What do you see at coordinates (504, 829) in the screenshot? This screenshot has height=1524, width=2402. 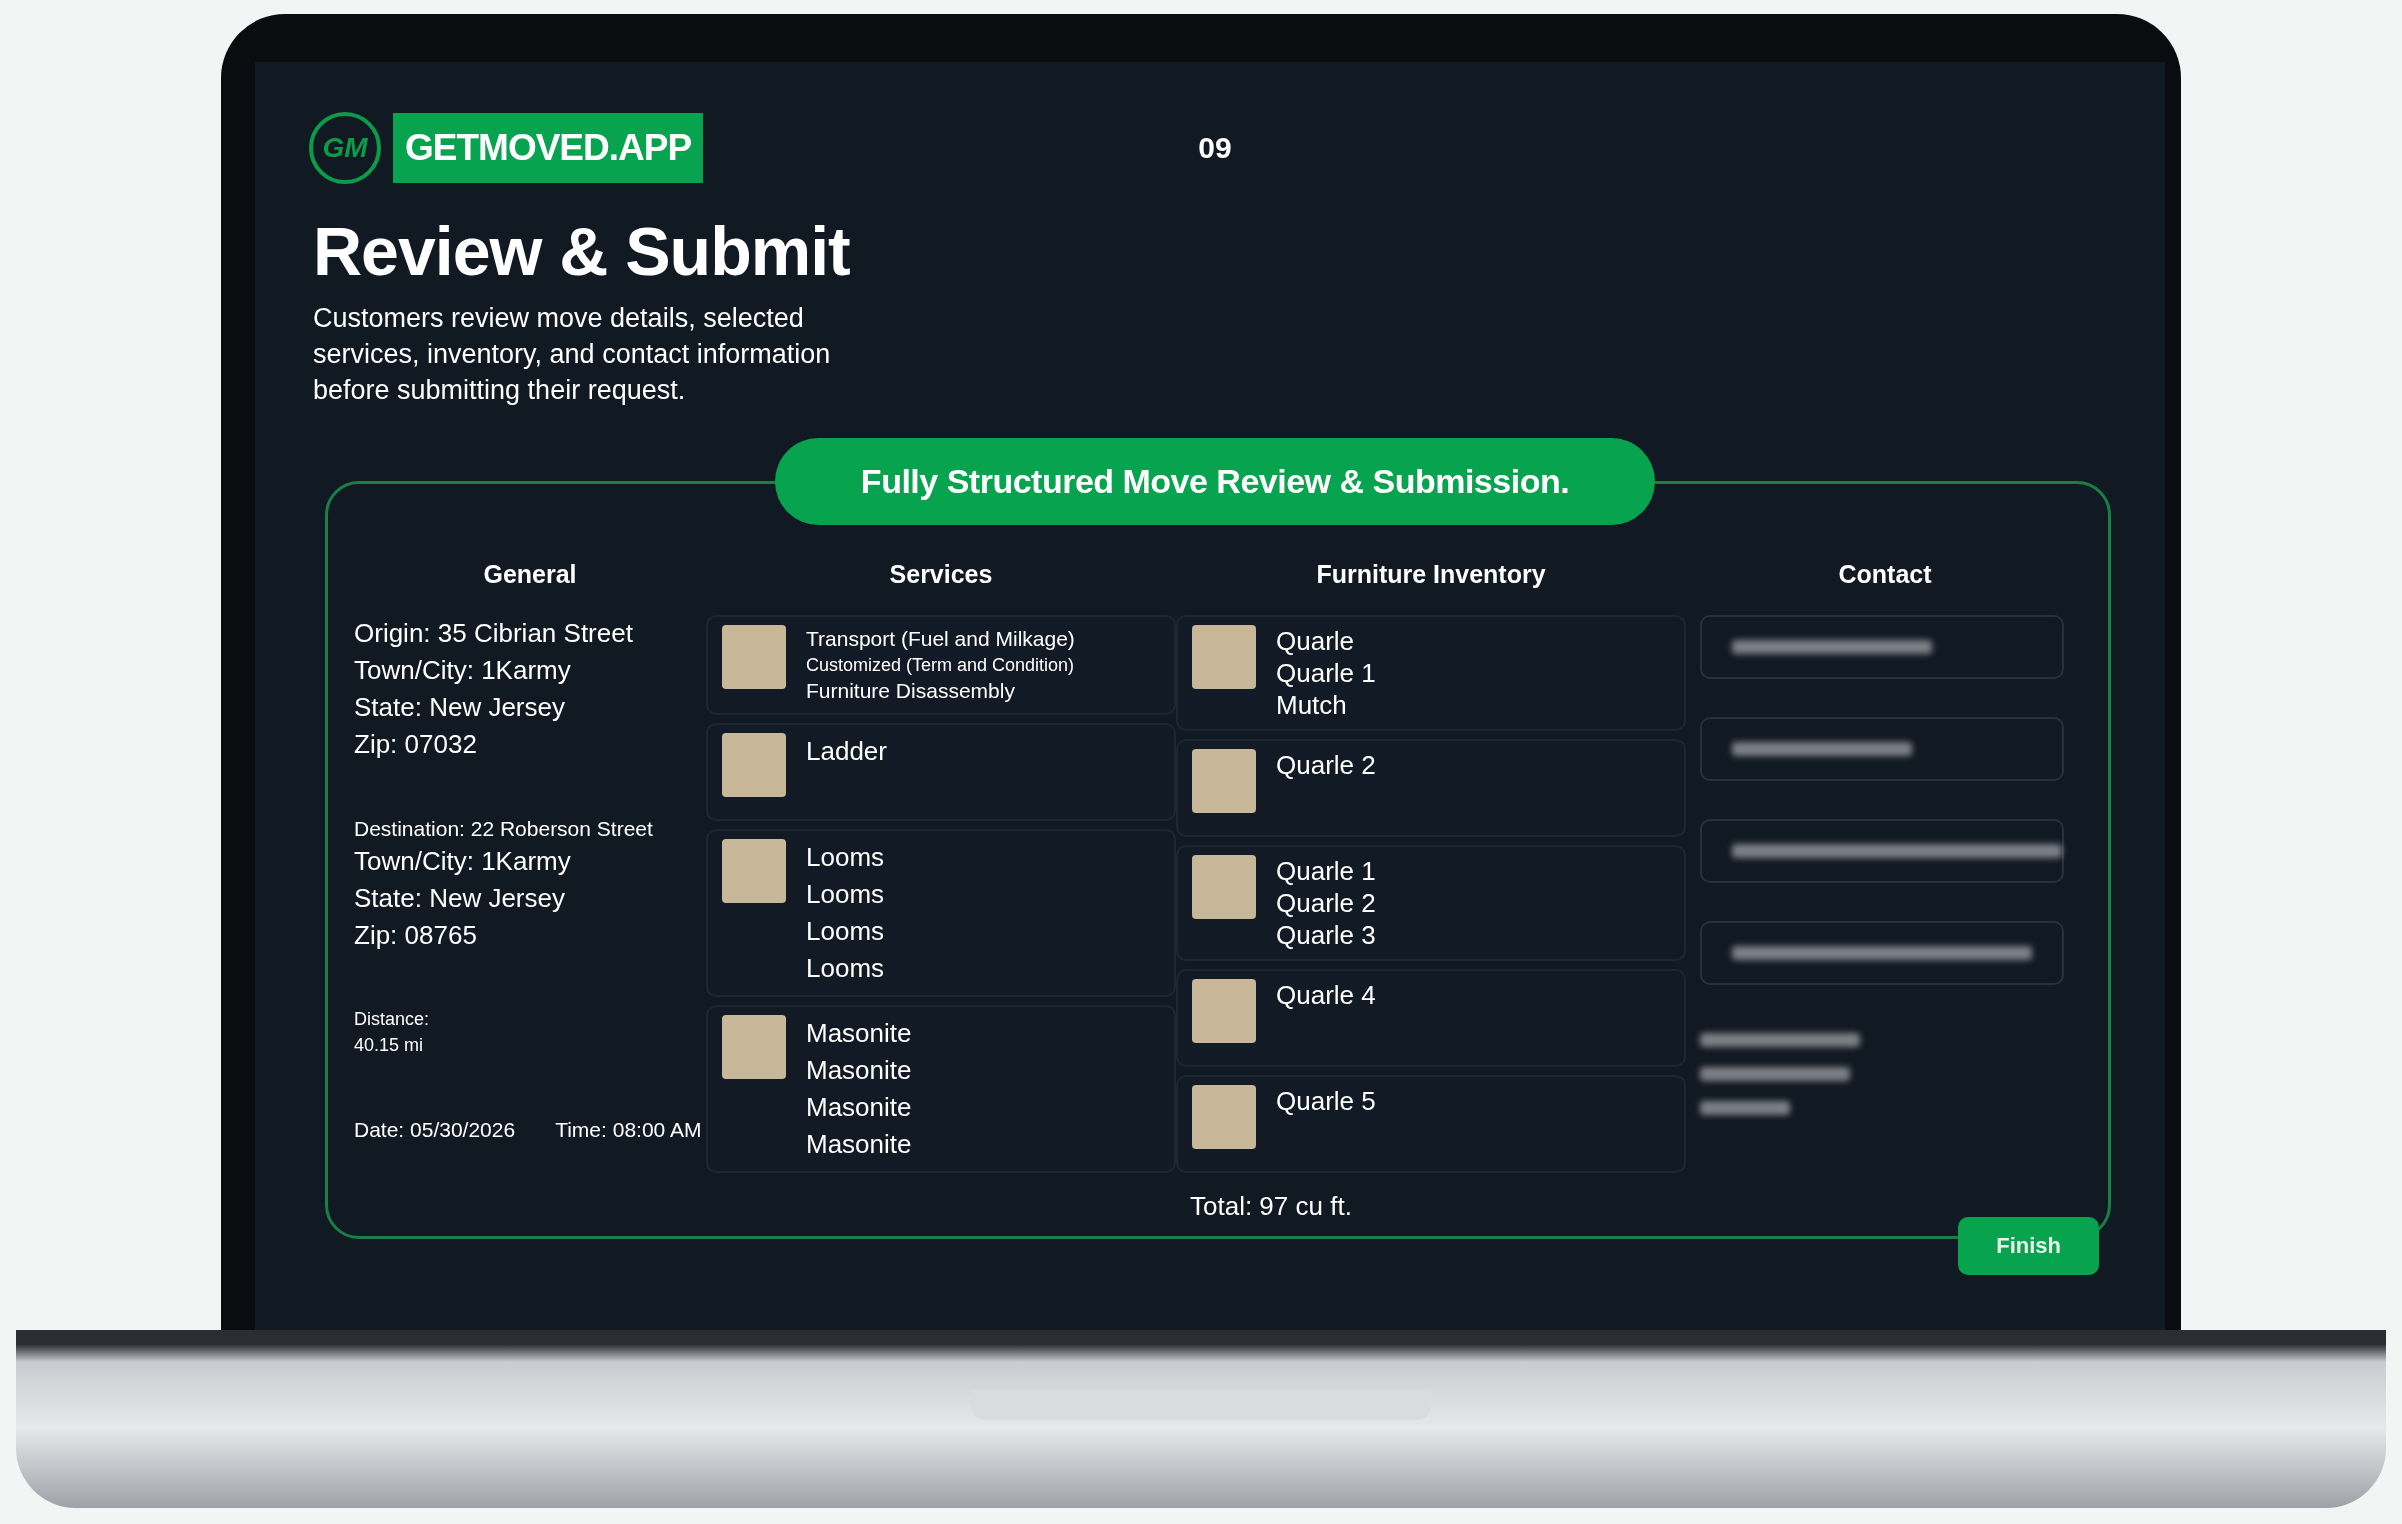 I see `address-line: Destination: 22 Roberson Street` at bounding box center [504, 829].